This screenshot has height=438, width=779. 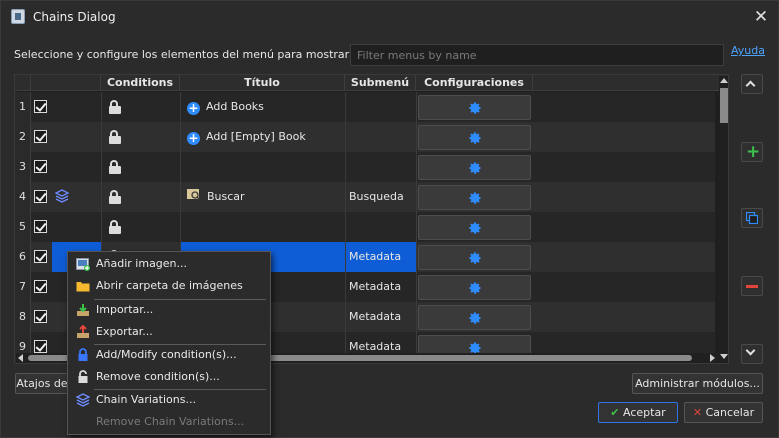 I want to click on table-row: 1 + Add Books, so click(x=365, y=107).